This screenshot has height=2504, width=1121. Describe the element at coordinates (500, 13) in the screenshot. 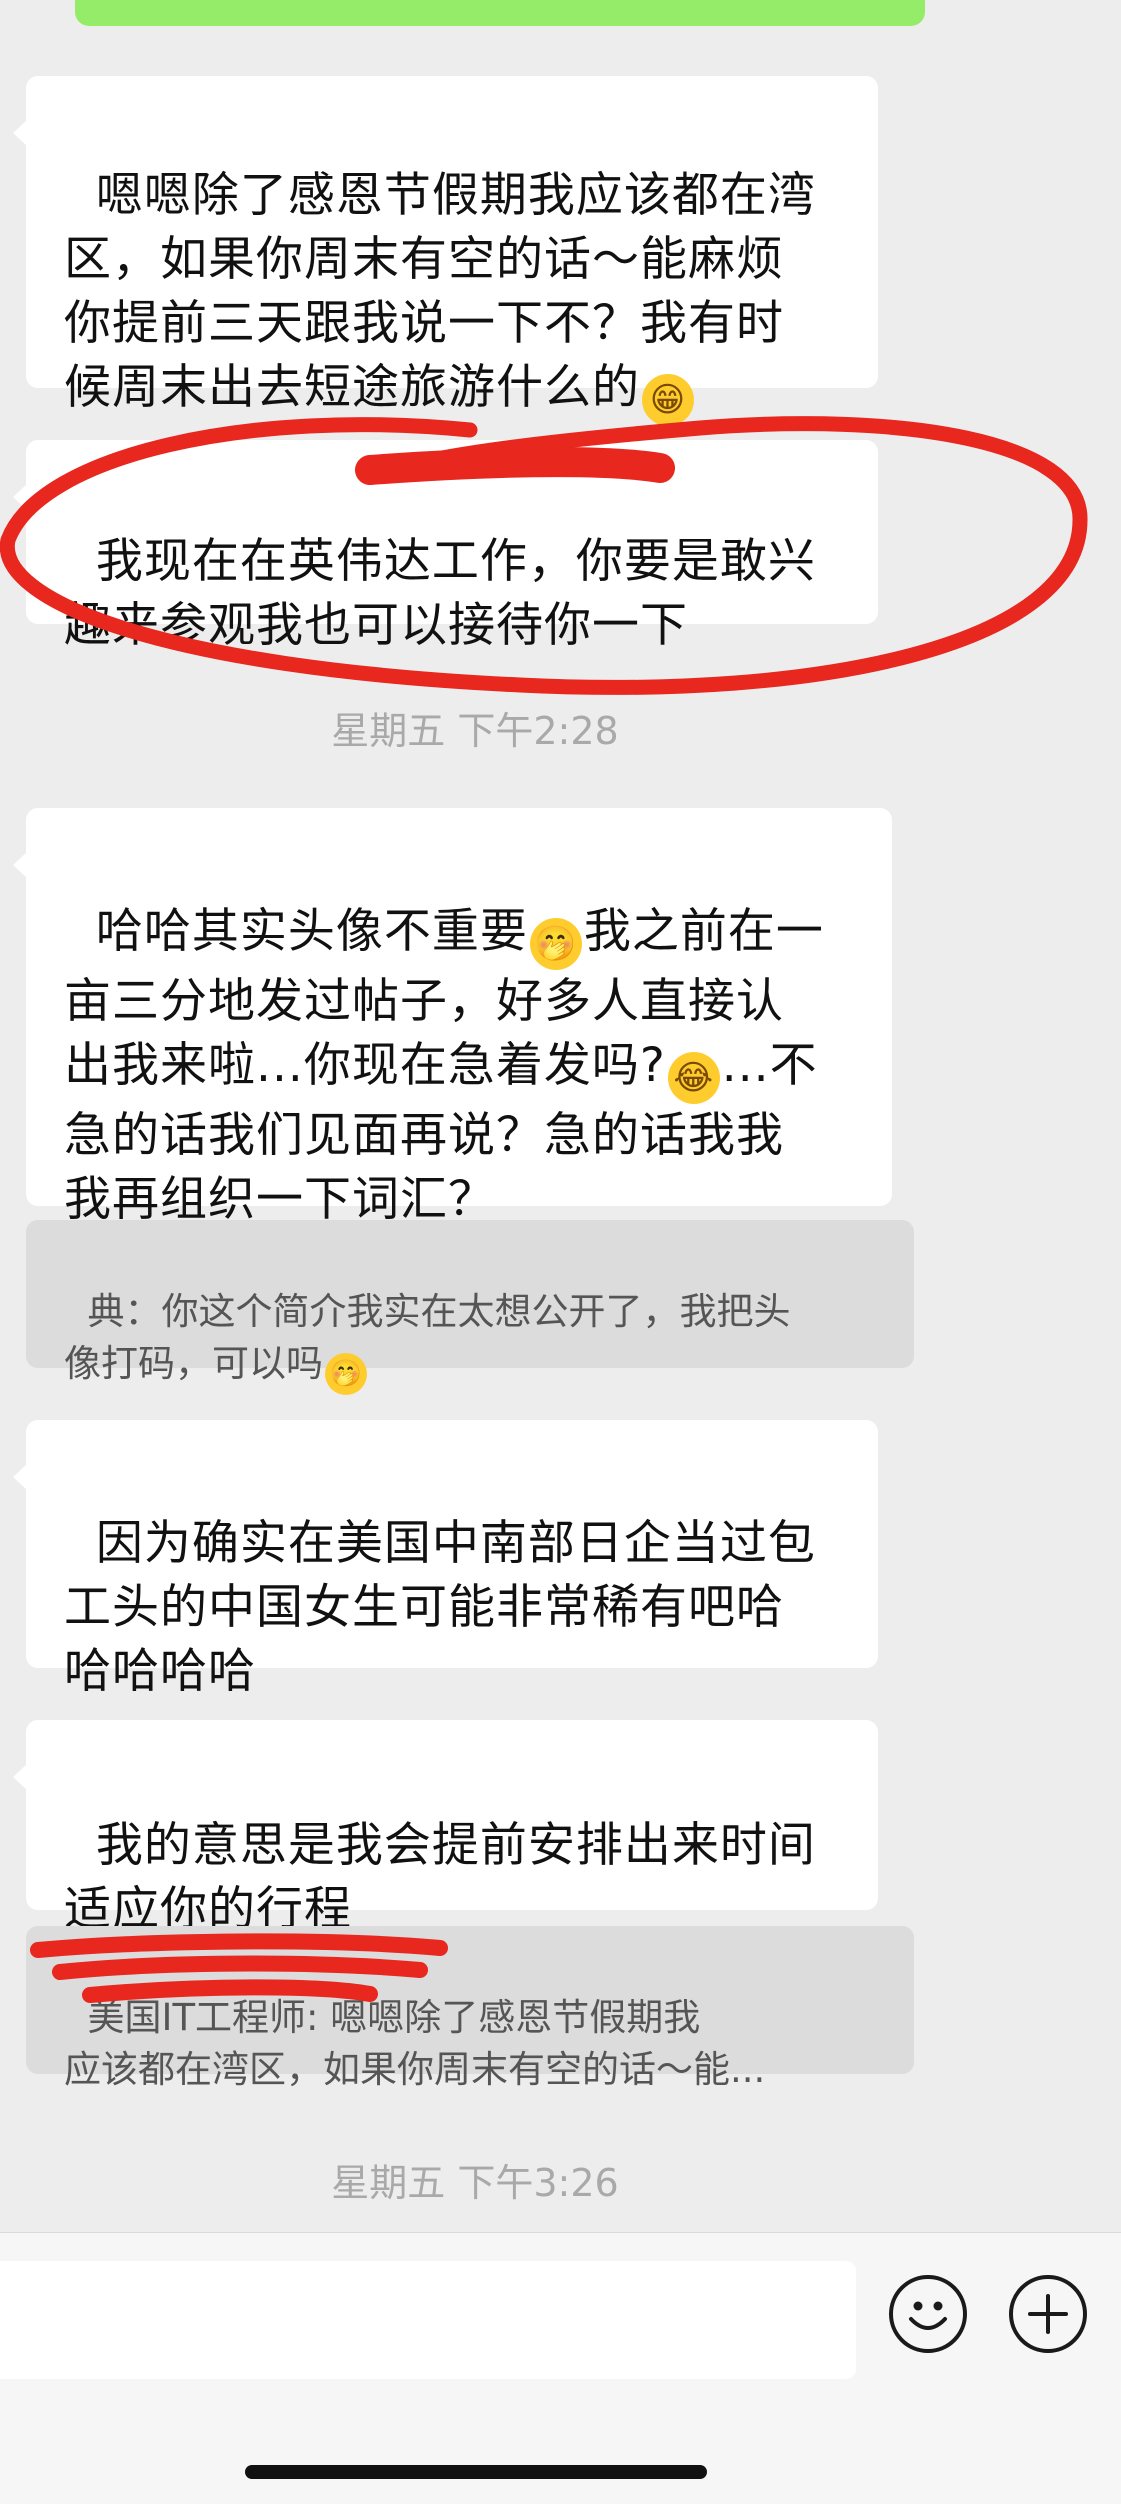

I see `previous-message-bubble-edge` at that location.